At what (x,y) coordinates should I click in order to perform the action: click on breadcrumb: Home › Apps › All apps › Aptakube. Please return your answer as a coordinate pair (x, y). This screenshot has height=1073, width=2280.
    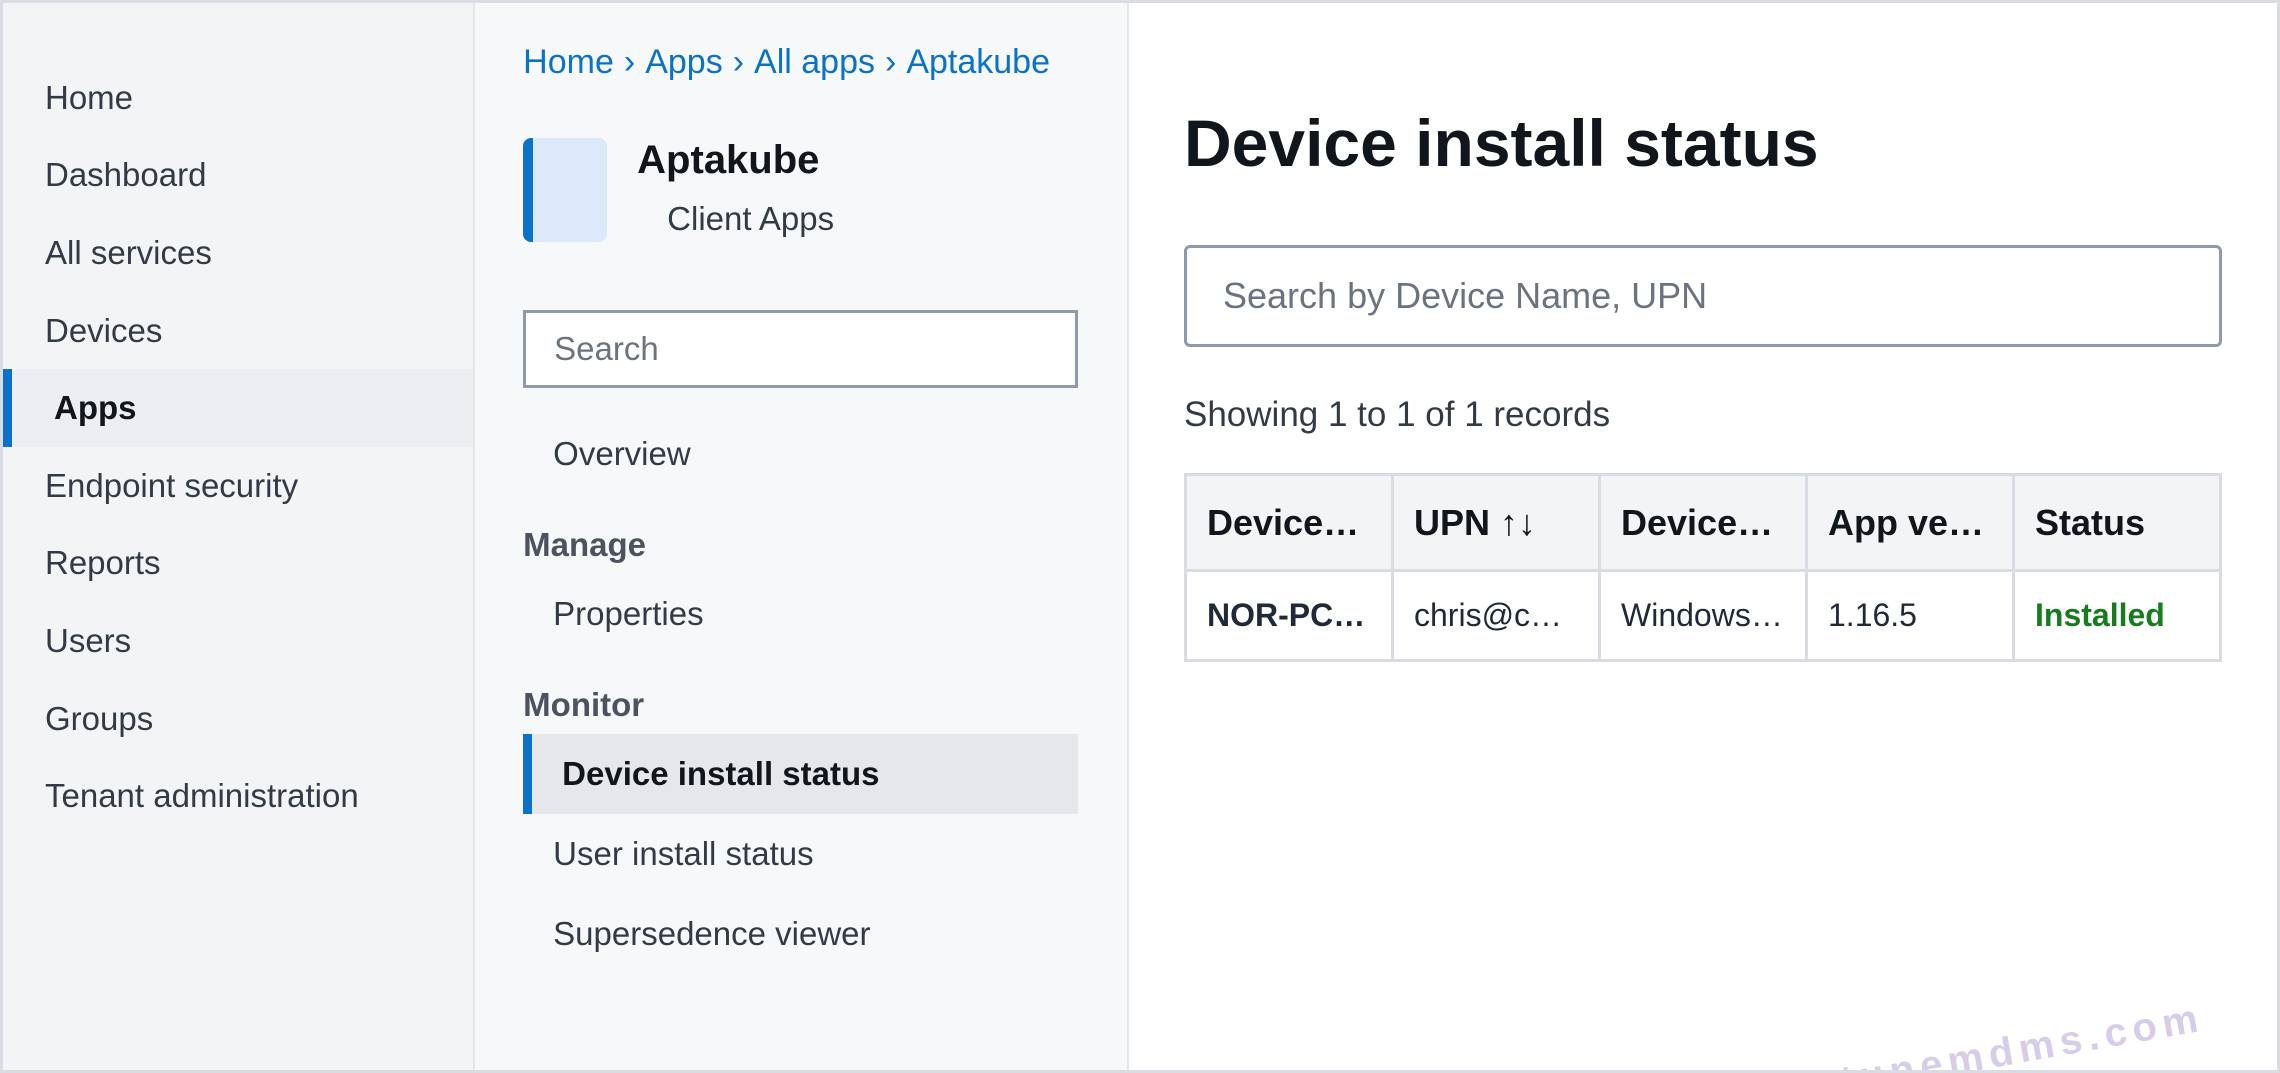
    Looking at the image, I should click on (801, 62).